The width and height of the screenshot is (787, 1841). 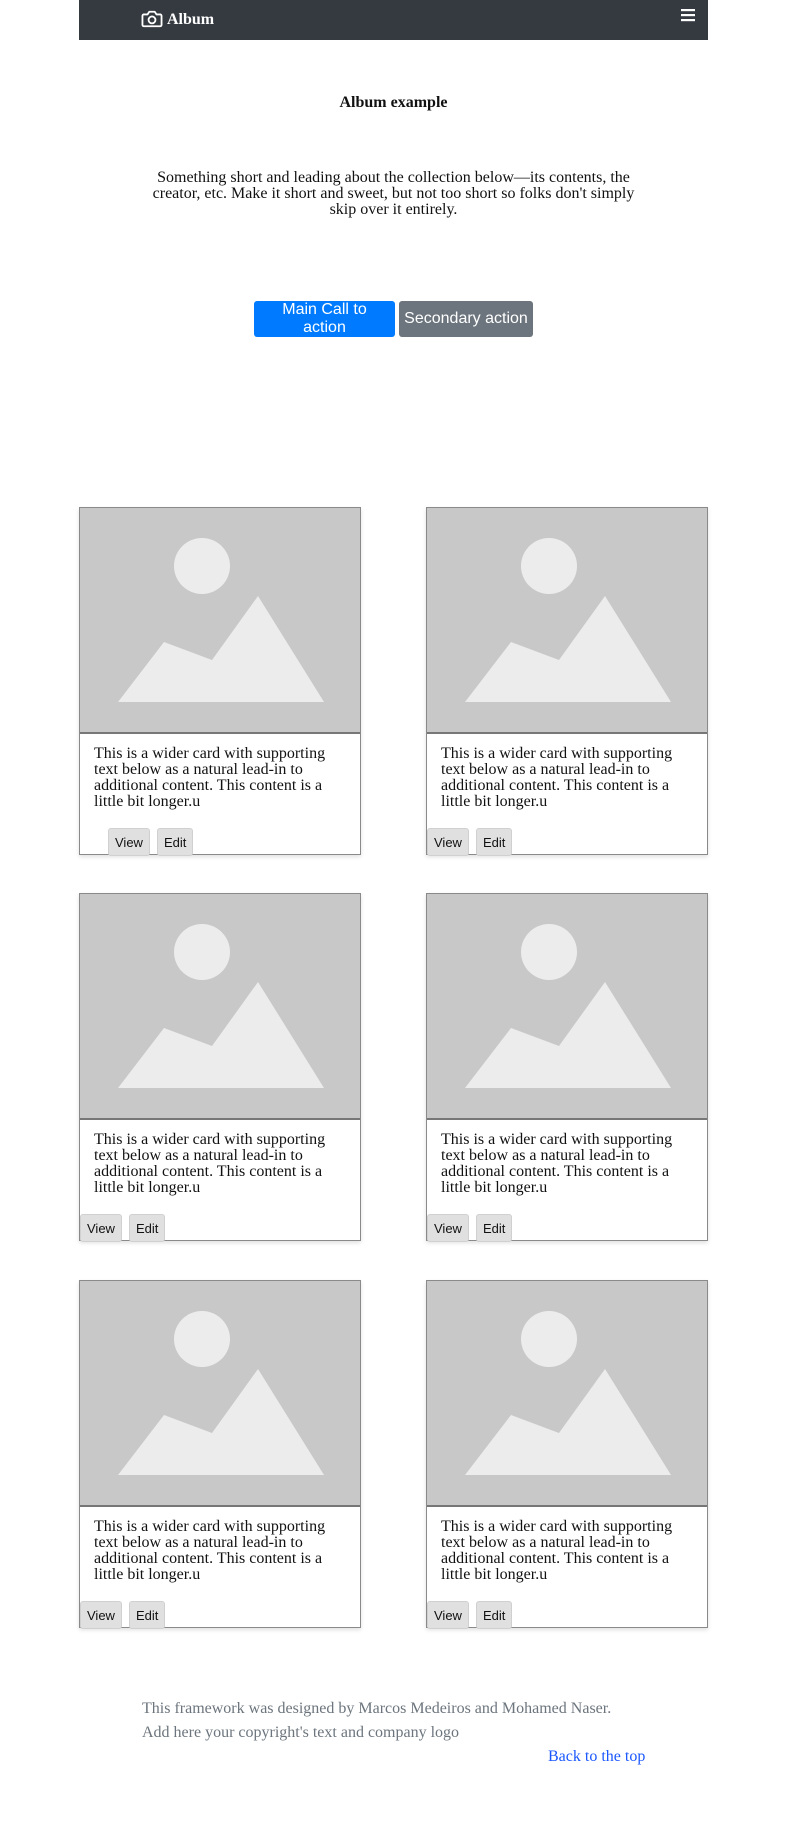 I want to click on navbar: Album, so click(x=393, y=20).